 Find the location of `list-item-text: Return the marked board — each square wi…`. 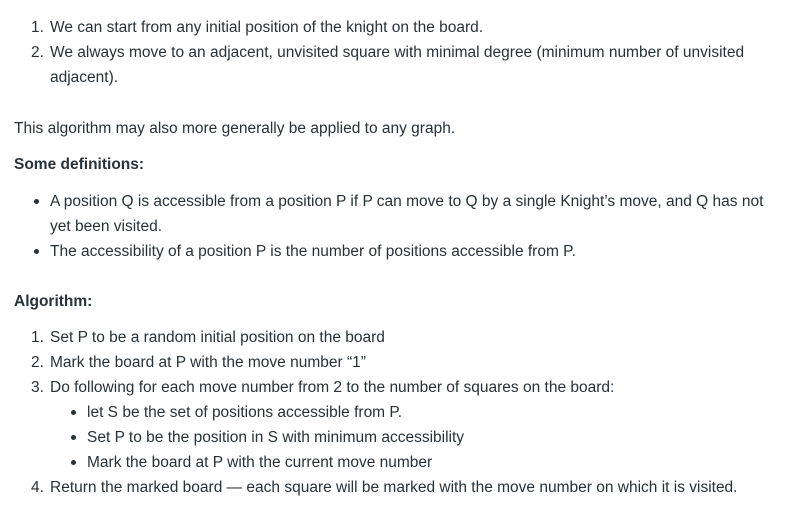

list-item-text: Return the marked board — each square wi… is located at coordinates (394, 487).